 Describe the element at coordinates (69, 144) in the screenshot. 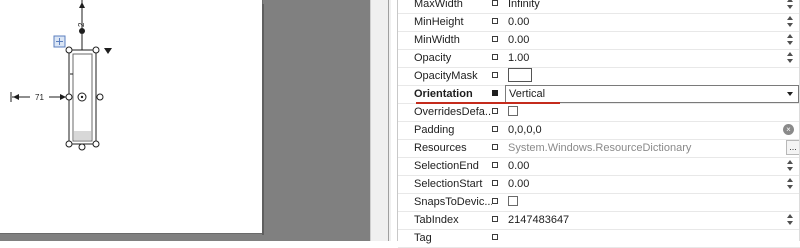

I see `resize-handle-bl` at that location.